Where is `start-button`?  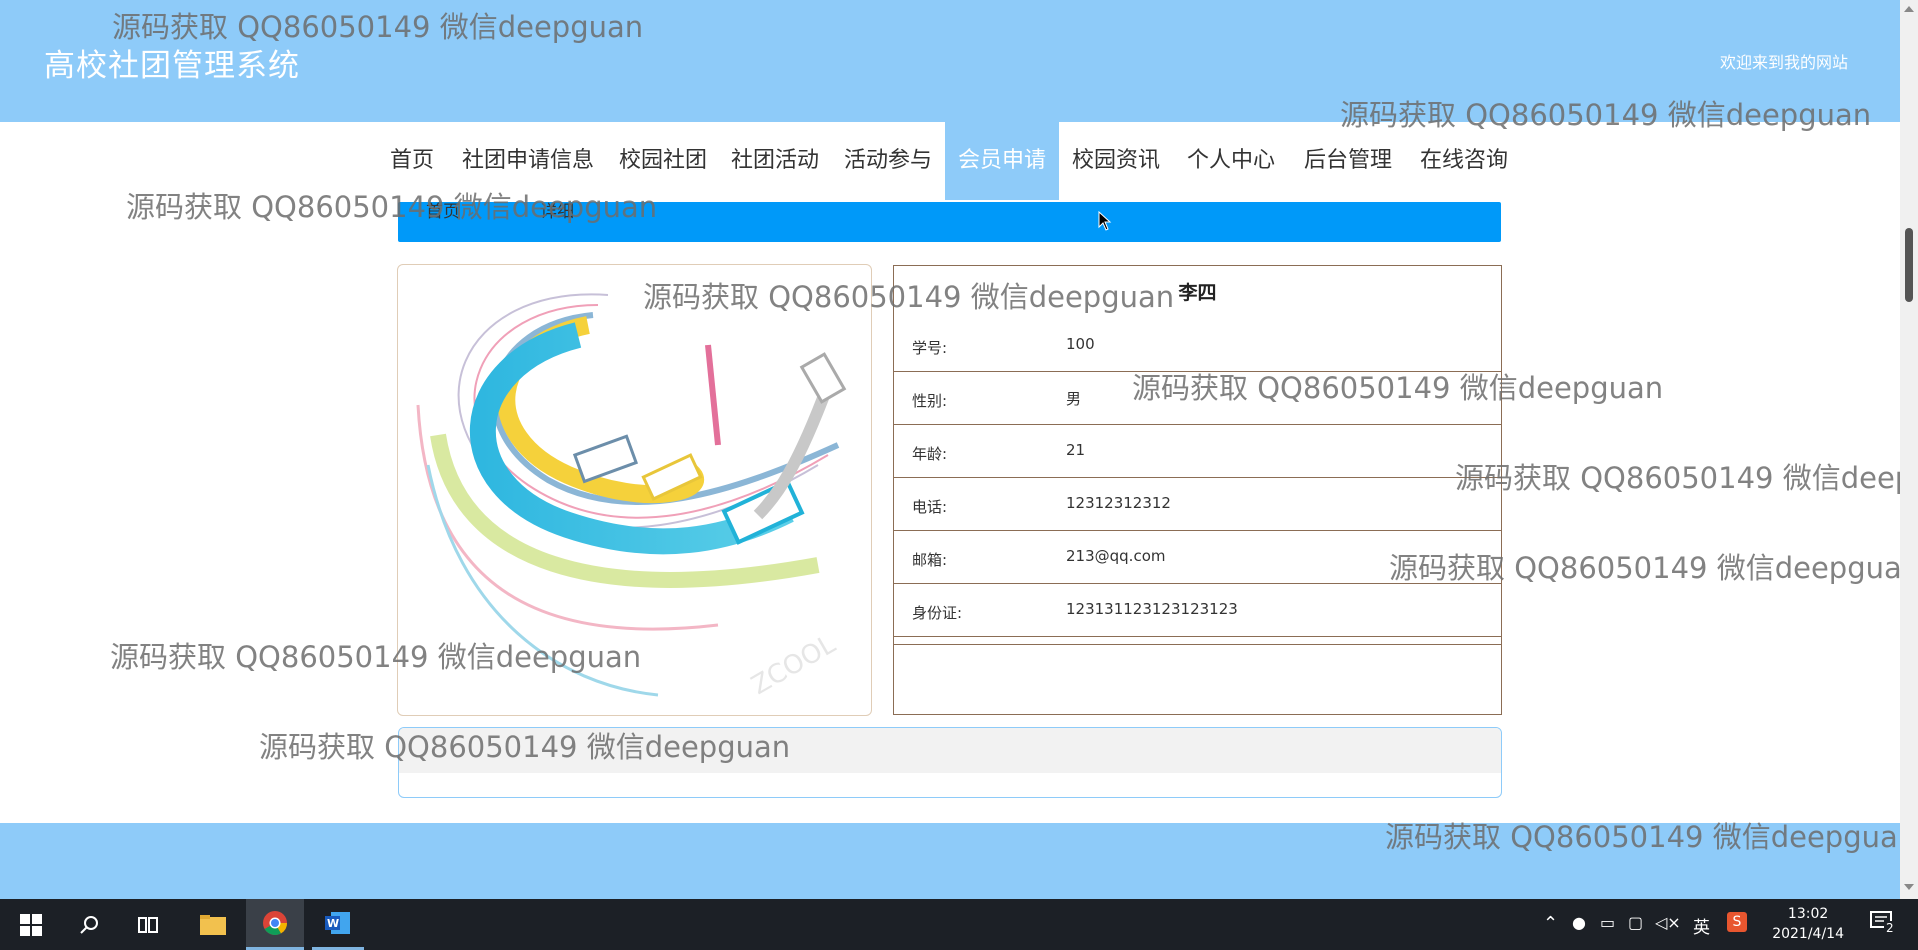 start-button is located at coordinates (31, 924).